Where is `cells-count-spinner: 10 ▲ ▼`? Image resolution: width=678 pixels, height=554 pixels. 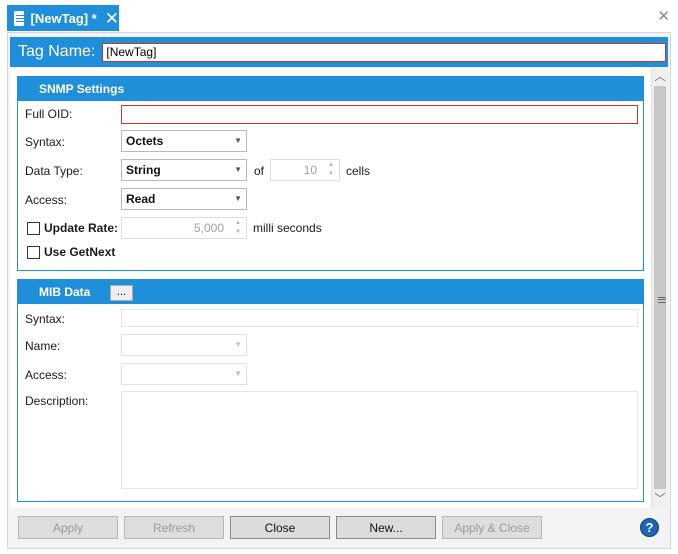
cells-count-spinner: 10 ▲ ▼ is located at coordinates (305, 170).